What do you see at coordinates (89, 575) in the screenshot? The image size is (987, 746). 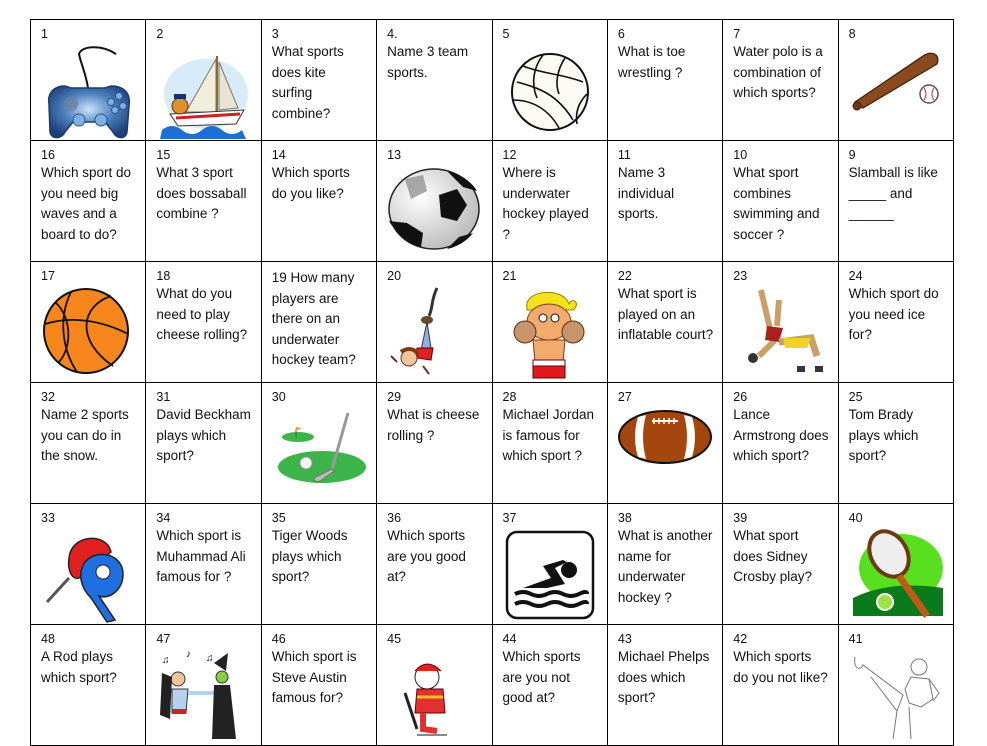 I see `ping-pong-paddles-icon` at bounding box center [89, 575].